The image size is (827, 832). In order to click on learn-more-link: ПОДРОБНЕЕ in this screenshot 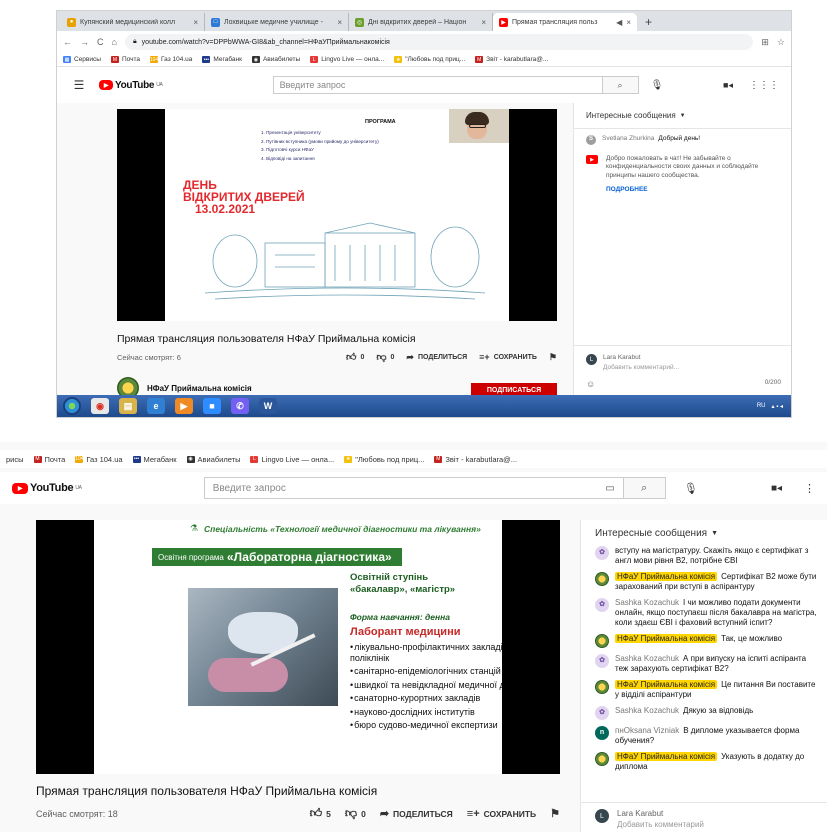, I will do `click(693, 189)`.